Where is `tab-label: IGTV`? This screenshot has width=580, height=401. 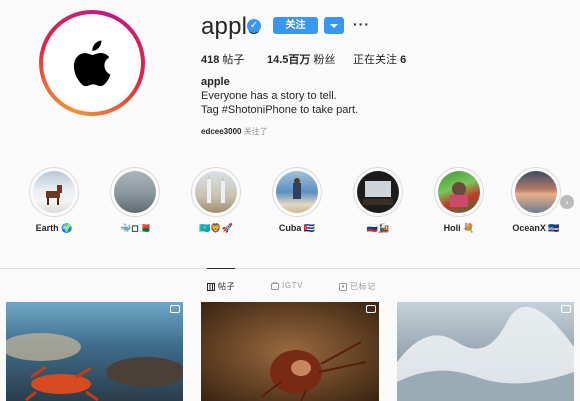 tab-label: IGTV is located at coordinates (293, 285).